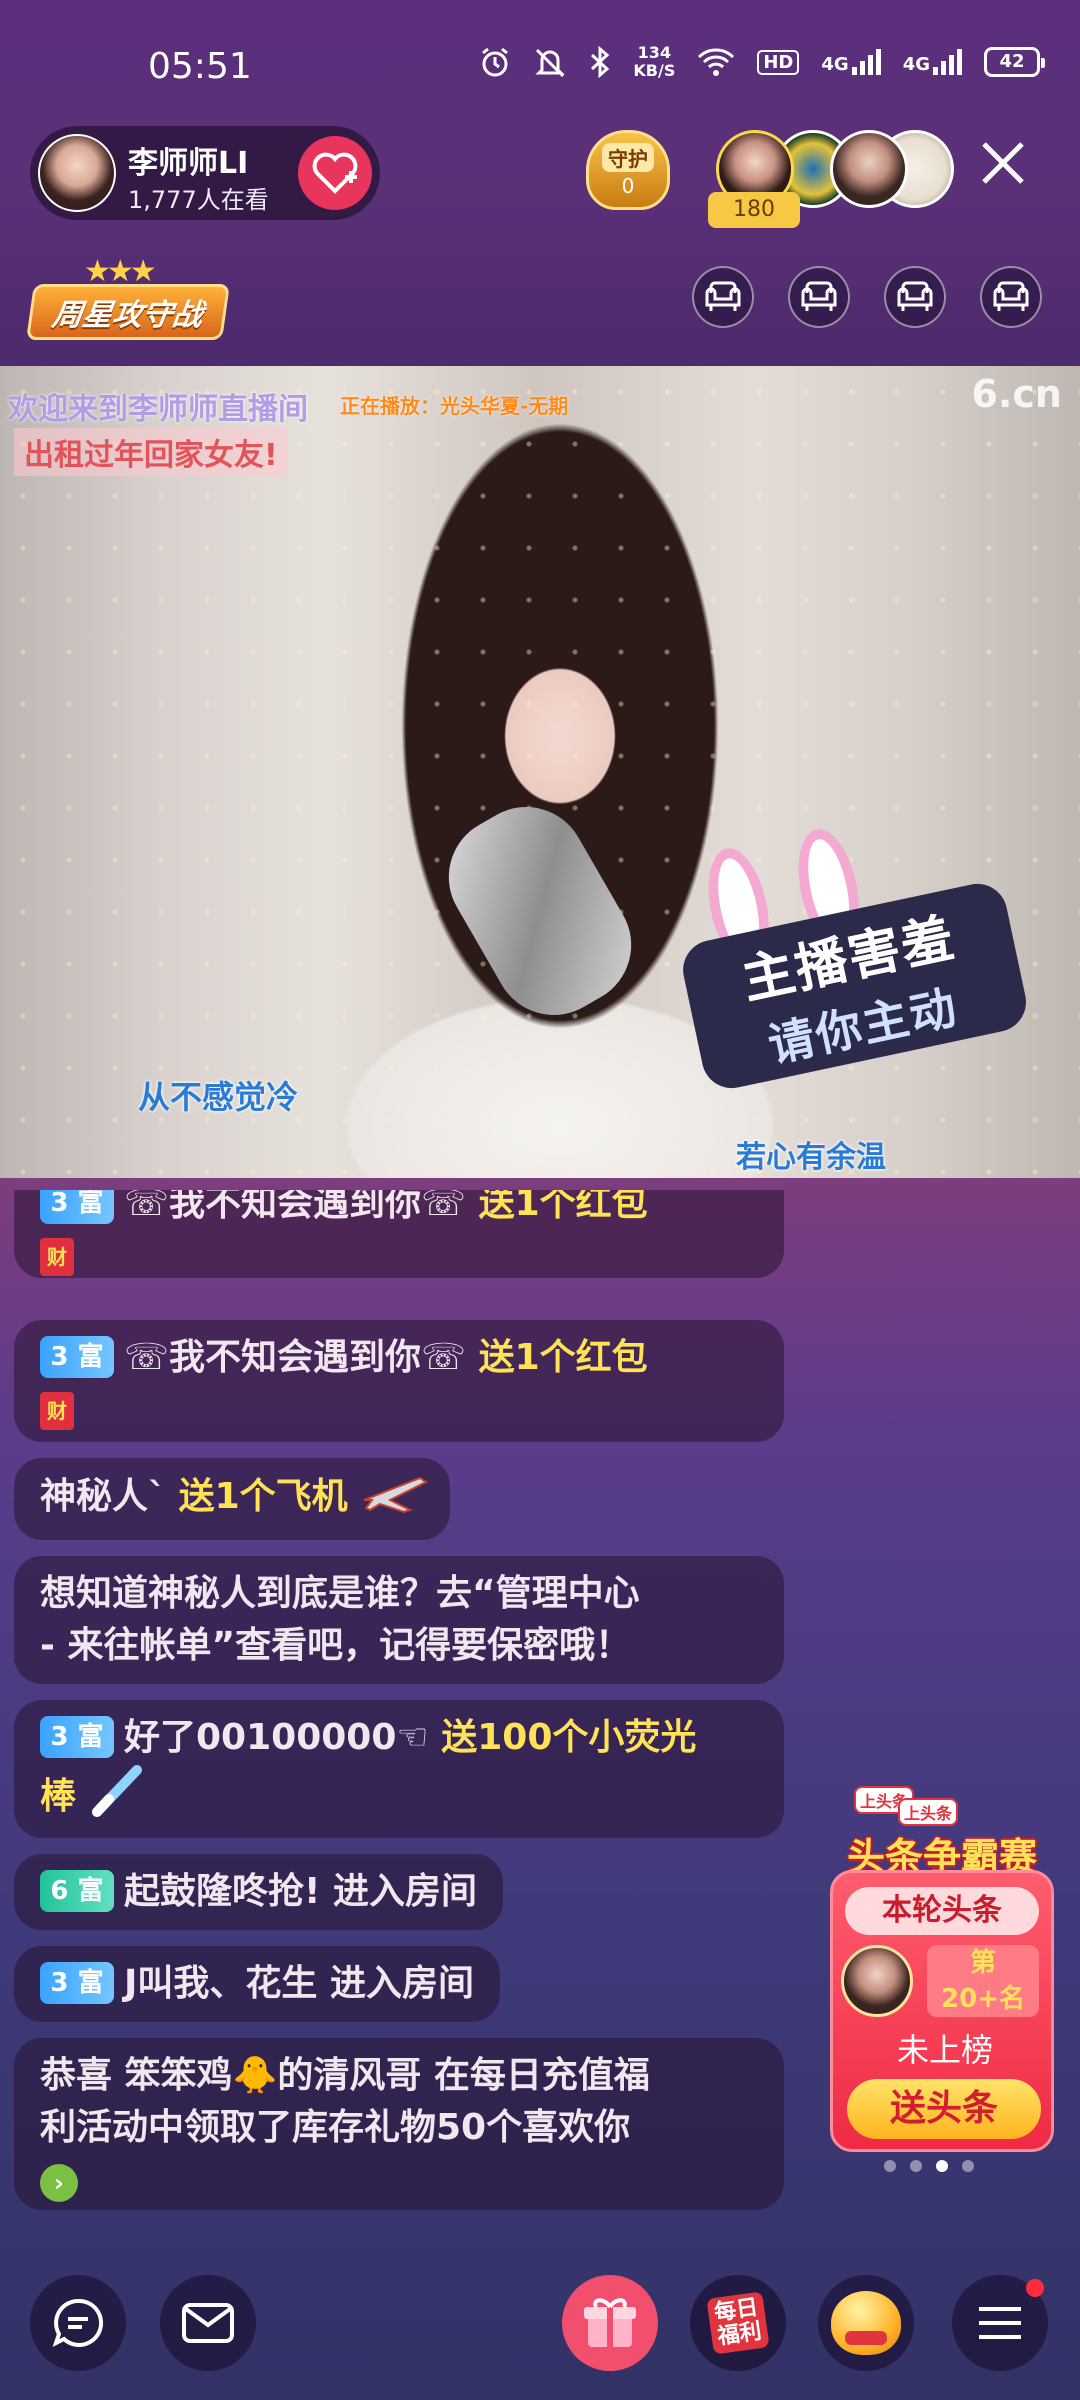 This screenshot has width=1080, height=2400. I want to click on guard-label: 守护, so click(628, 157).